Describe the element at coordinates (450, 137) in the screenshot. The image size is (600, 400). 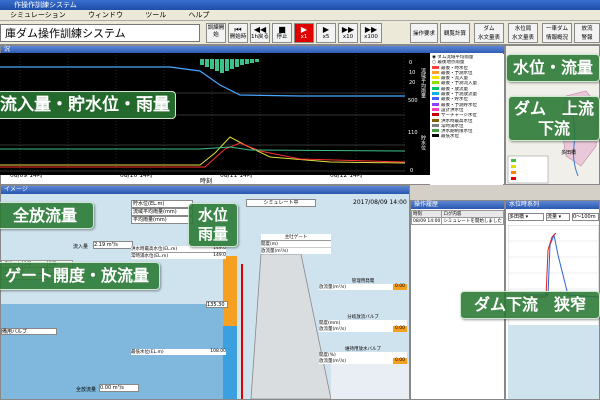
I see `legend-item-label: 最低水位` at that location.